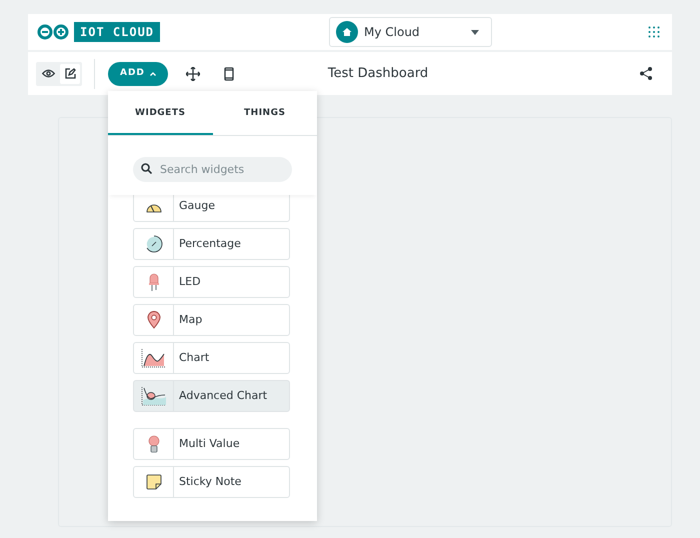 The width and height of the screenshot is (700, 538). I want to click on advanced-chart-icon, so click(153, 396).